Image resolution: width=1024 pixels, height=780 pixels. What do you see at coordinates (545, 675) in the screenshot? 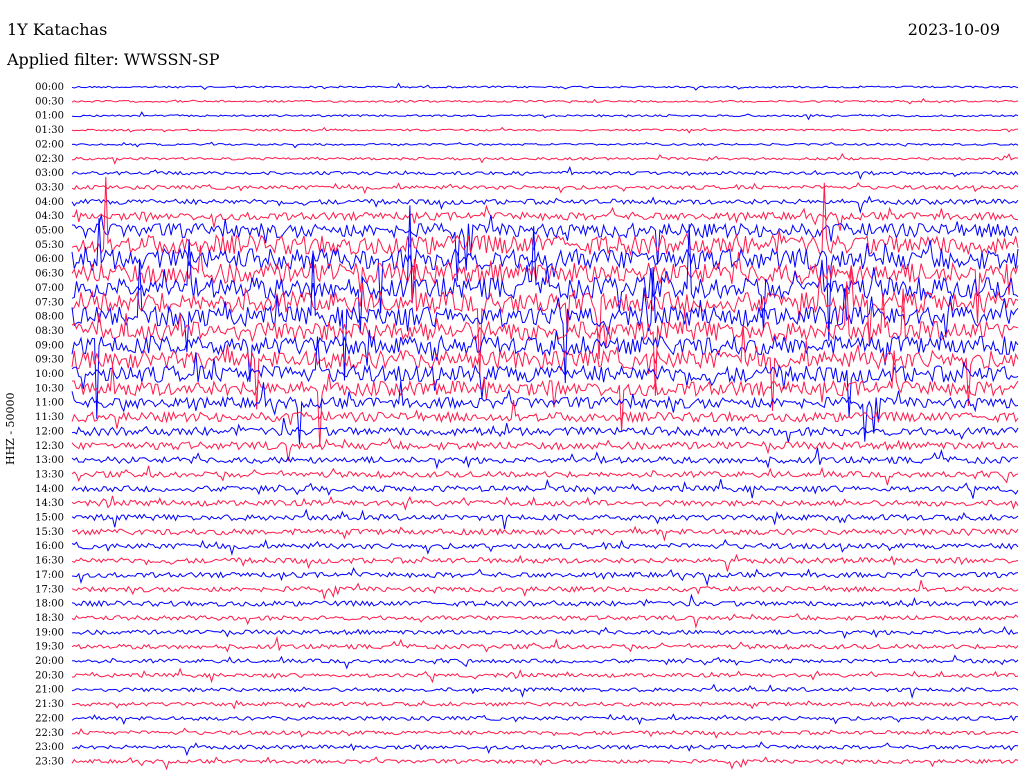
I see `trace-row-2030` at bounding box center [545, 675].